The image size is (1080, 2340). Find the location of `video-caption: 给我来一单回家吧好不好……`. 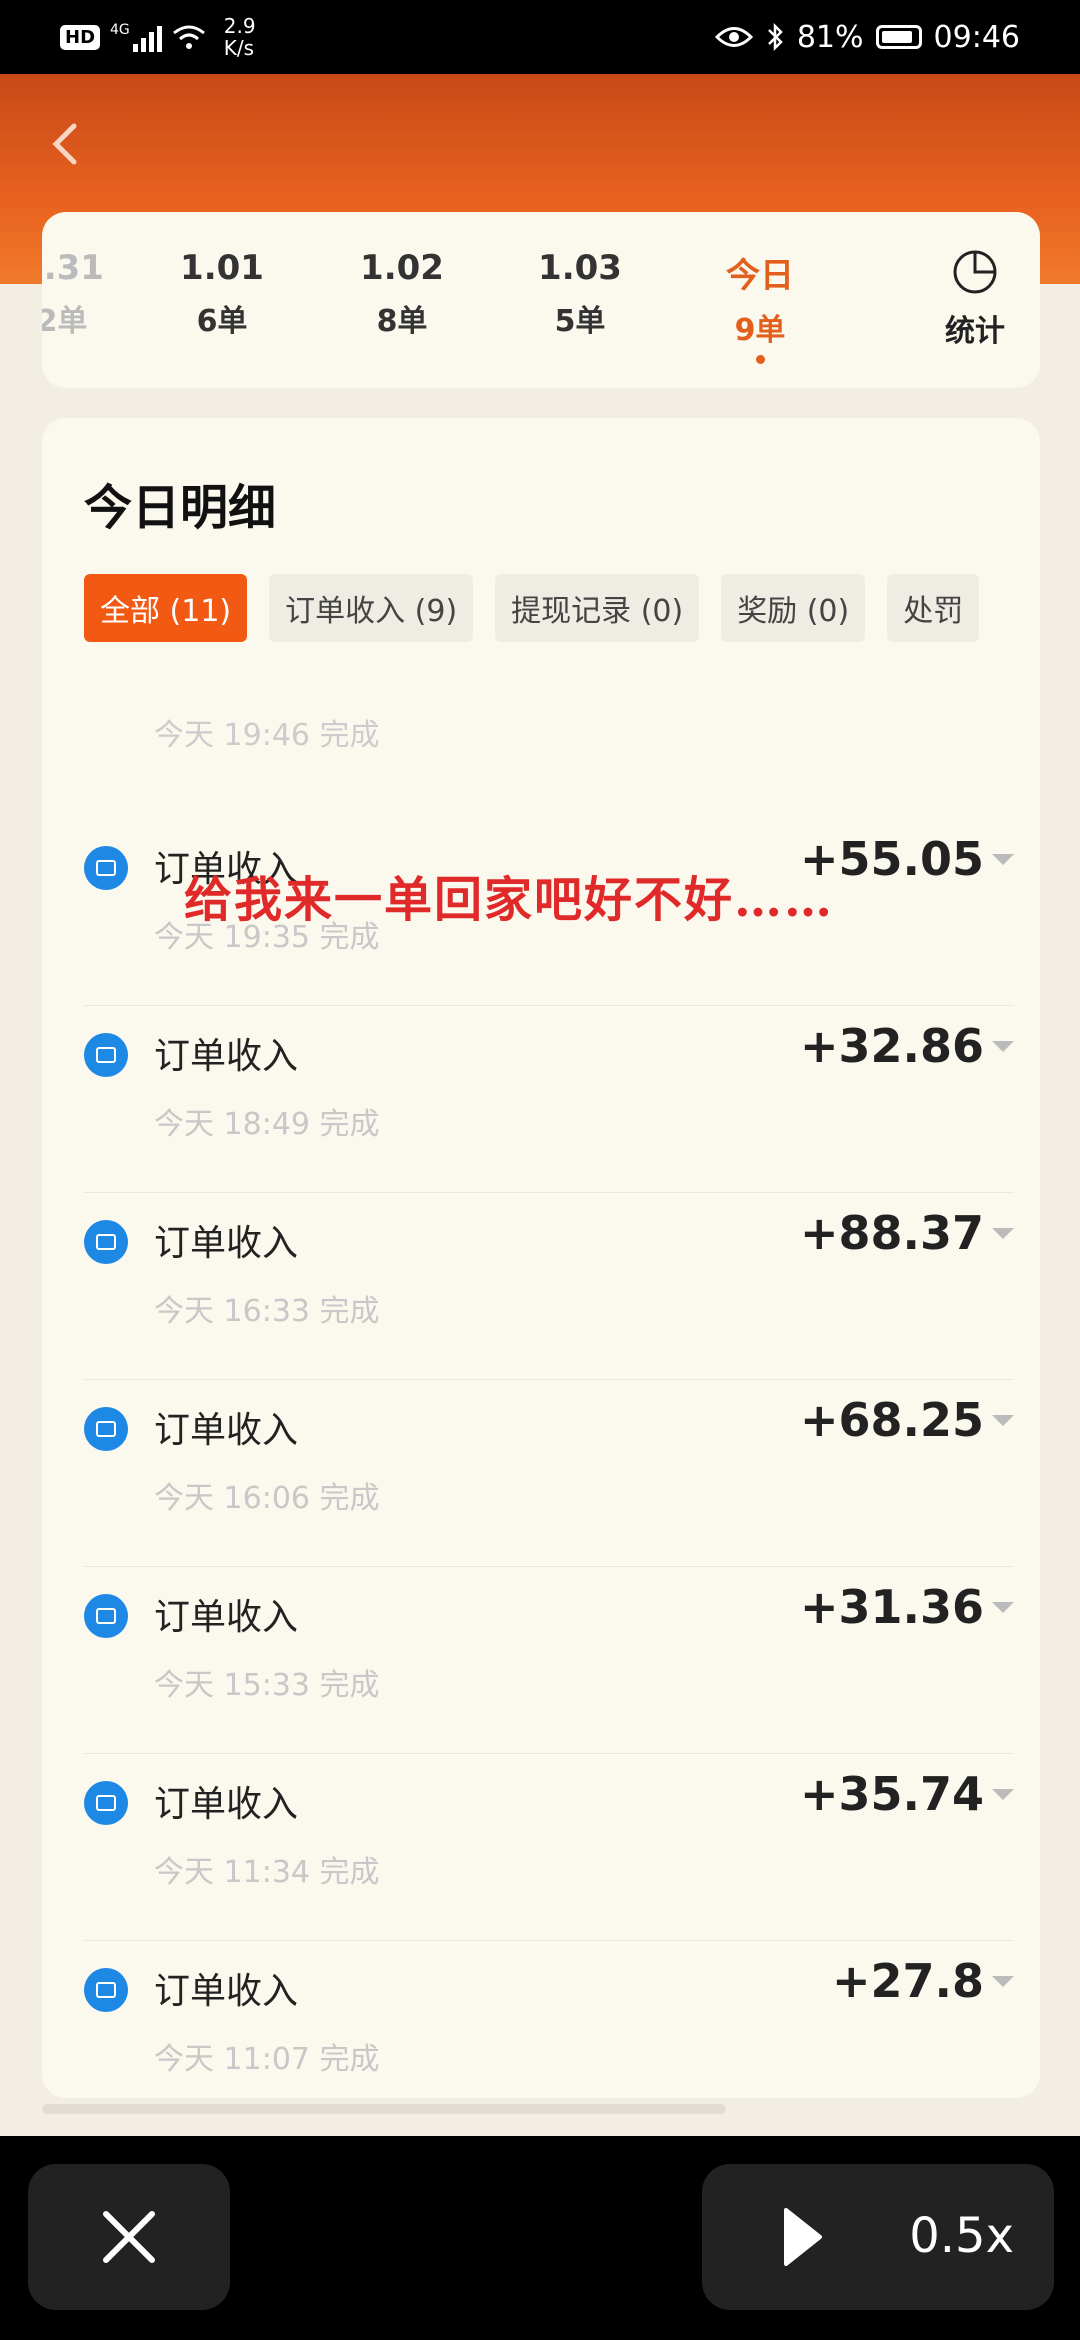

video-caption: 给我来一单回家吧好不好…… is located at coordinates (509, 900).